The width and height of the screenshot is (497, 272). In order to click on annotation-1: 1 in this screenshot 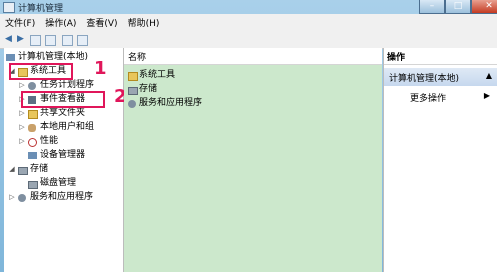, I will do `click(100, 68)`.